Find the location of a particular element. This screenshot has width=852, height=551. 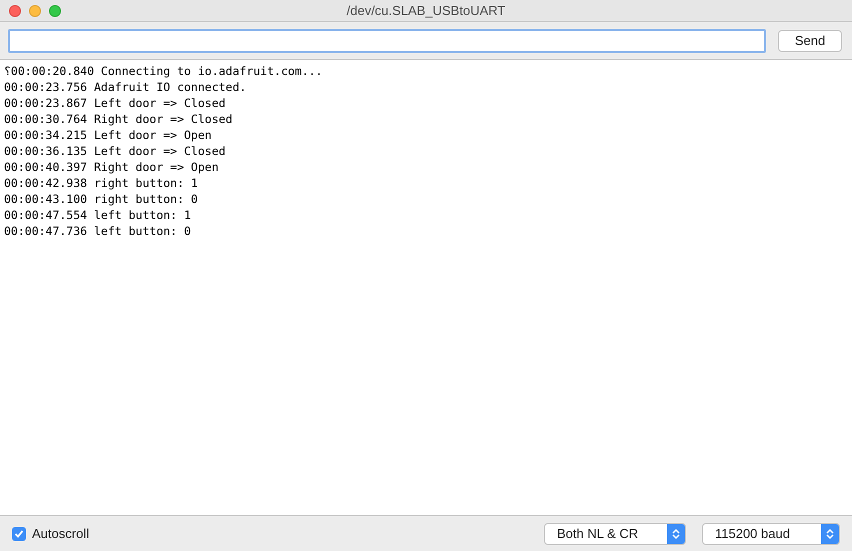

log-line: 00:00:34.215 Left door => Open is located at coordinates (108, 135).